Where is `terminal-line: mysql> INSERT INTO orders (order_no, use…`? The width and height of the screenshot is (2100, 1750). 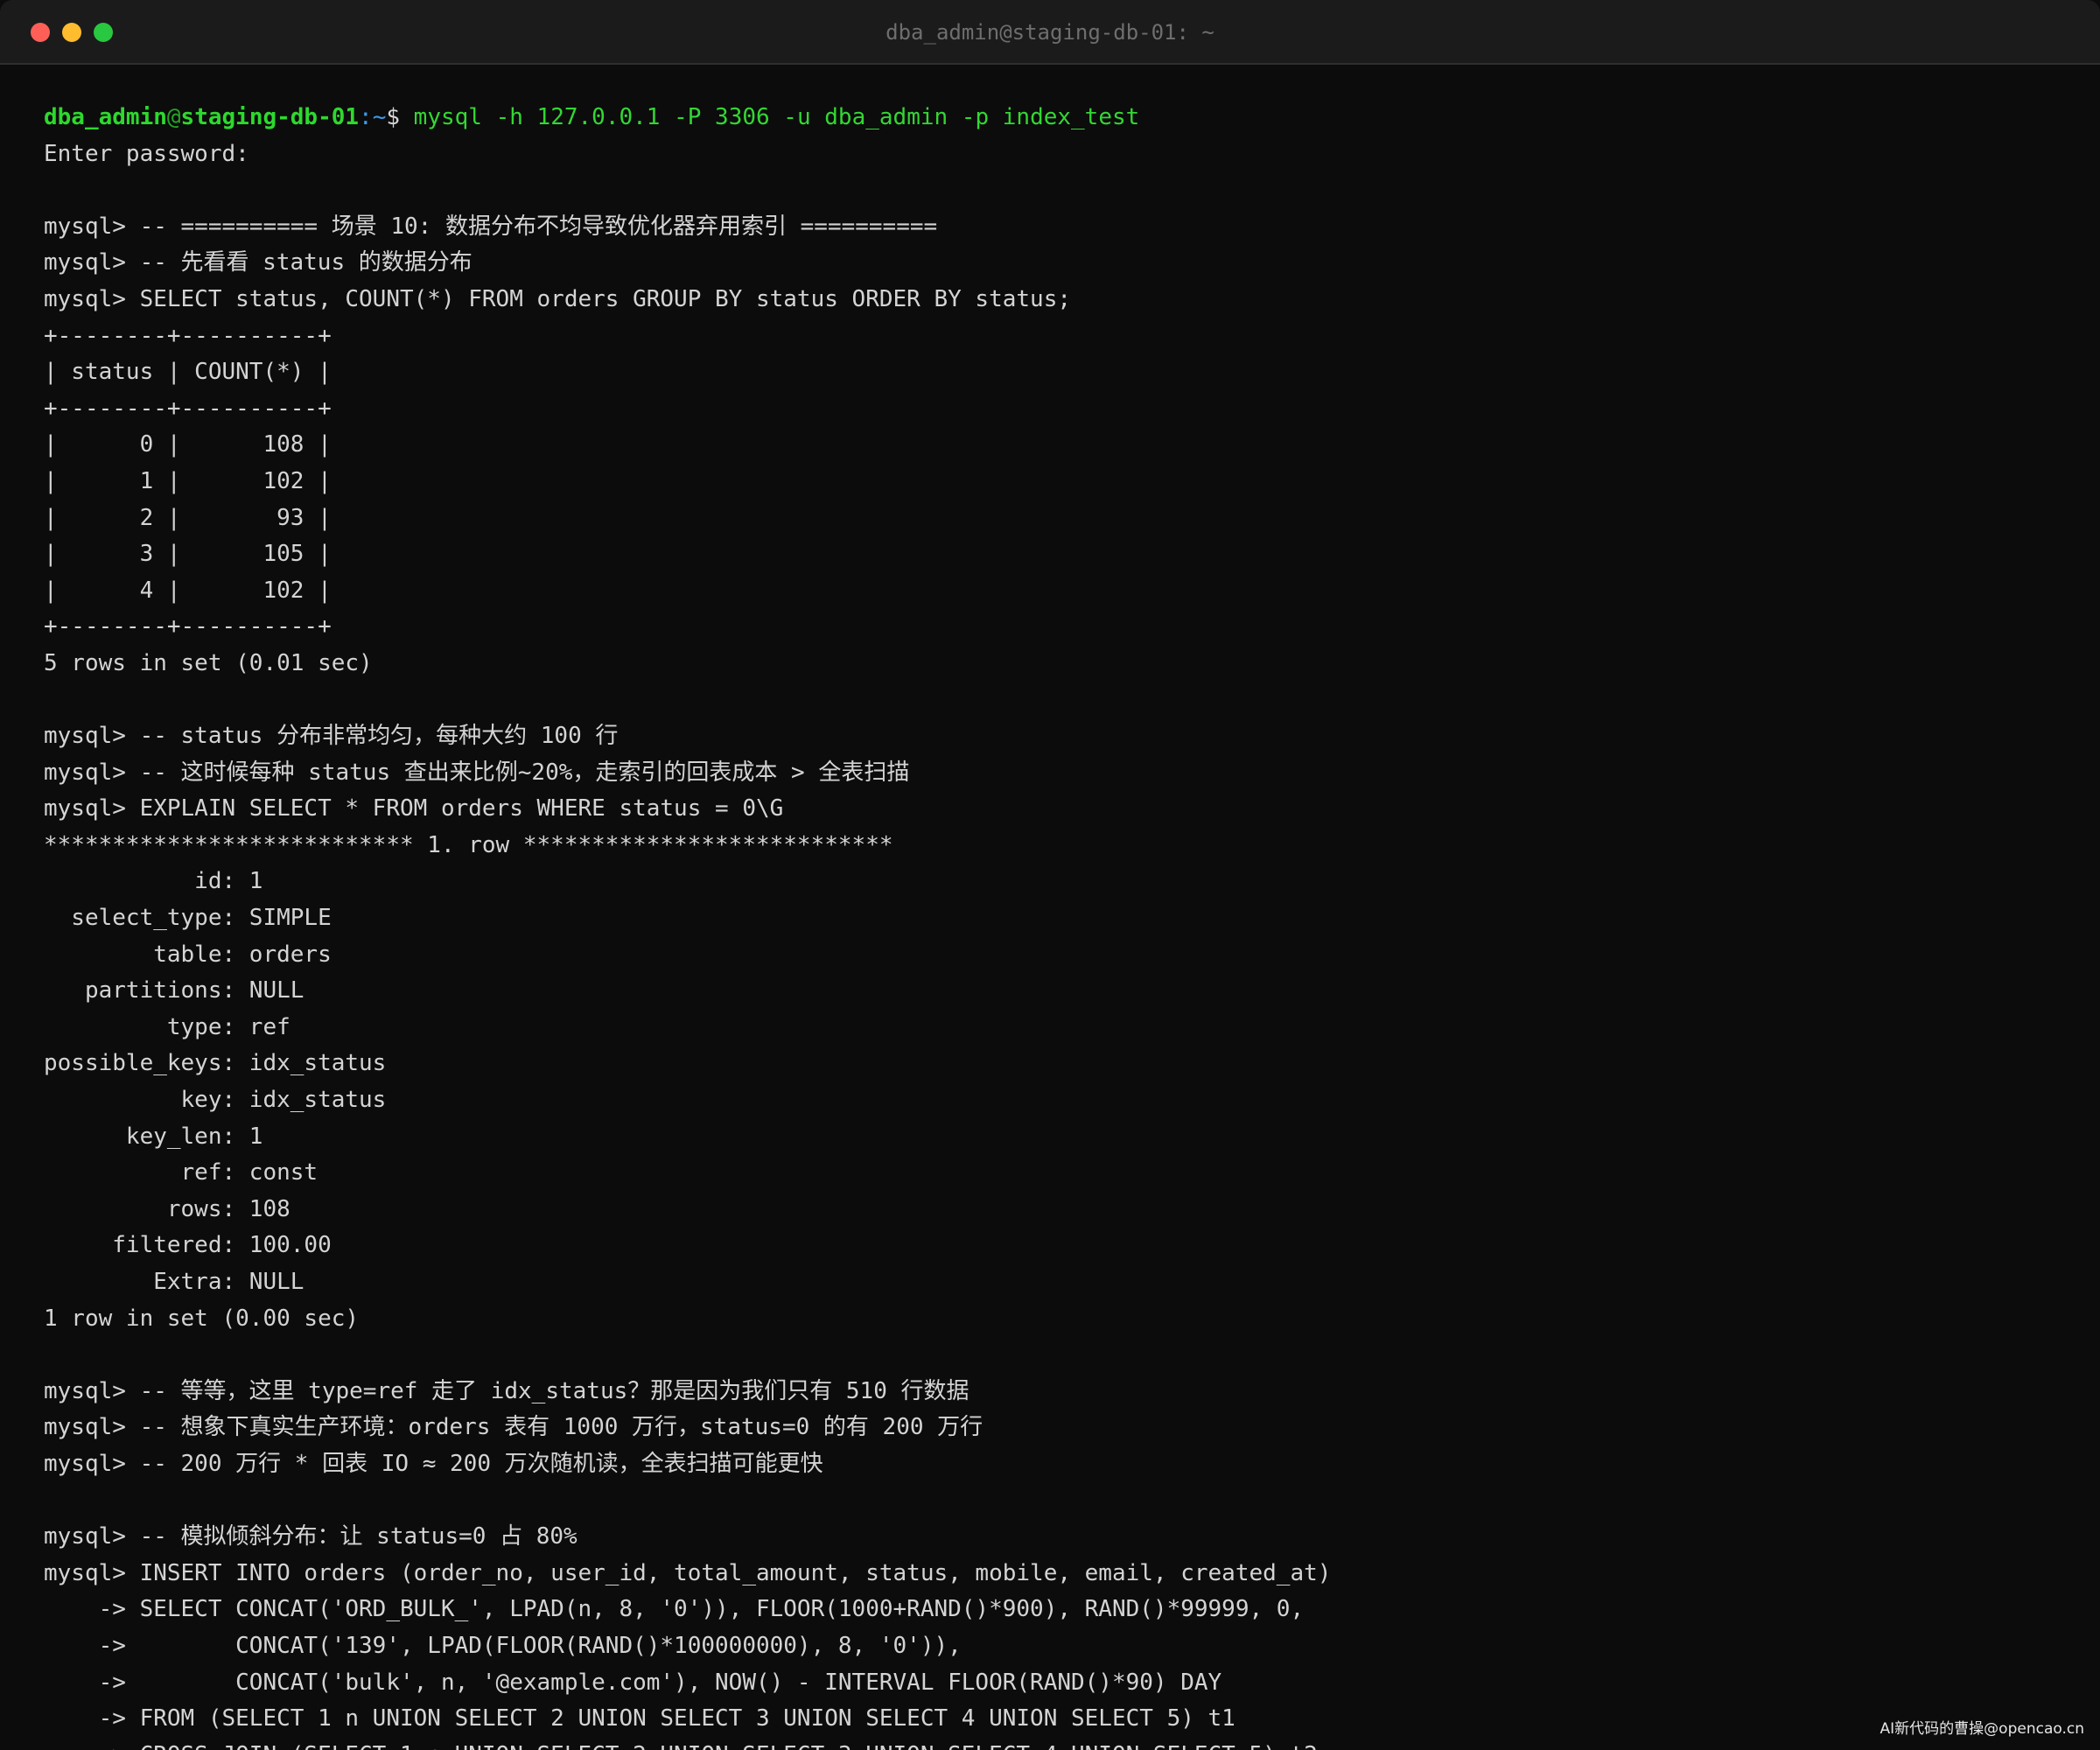
terminal-line: mysql> INSERT INTO orders (order_no, use… is located at coordinates (688, 1572).